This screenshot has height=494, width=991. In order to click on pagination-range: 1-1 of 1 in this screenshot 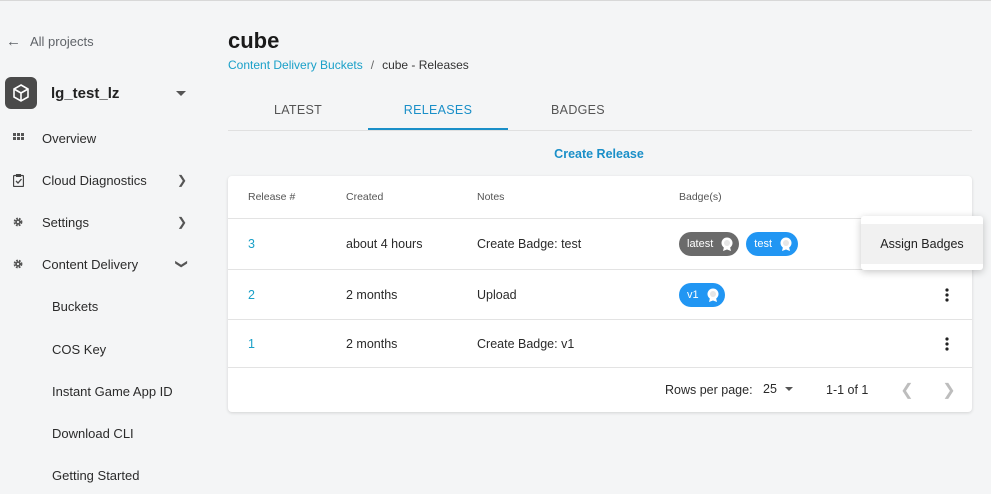, I will do `click(847, 390)`.